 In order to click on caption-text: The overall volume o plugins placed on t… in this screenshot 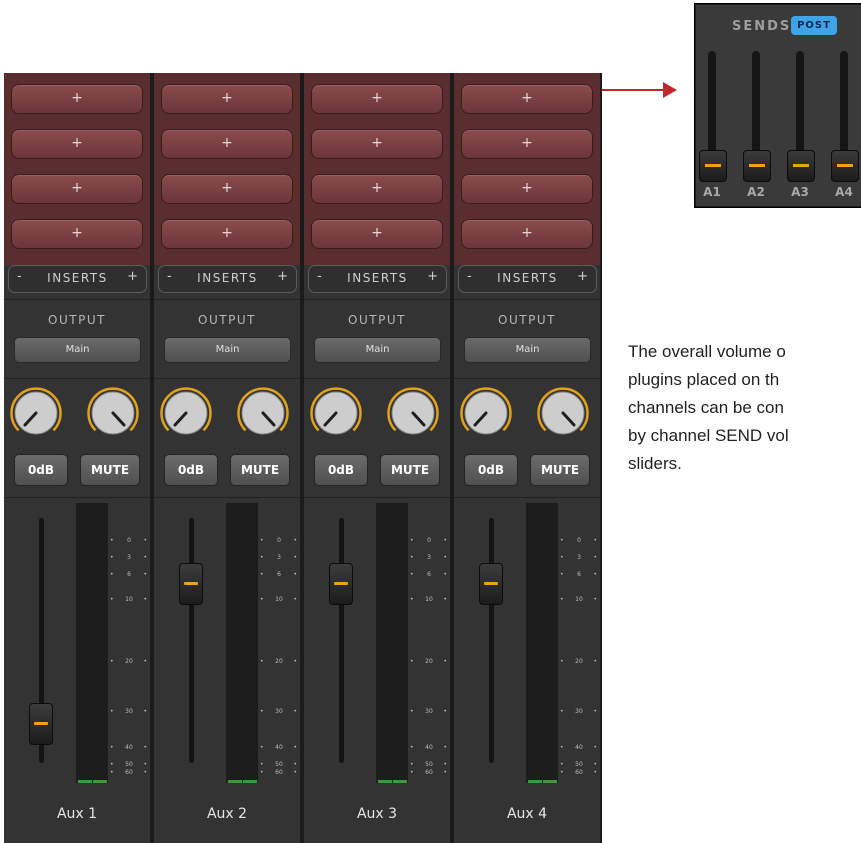, I will do `click(744, 418)`.